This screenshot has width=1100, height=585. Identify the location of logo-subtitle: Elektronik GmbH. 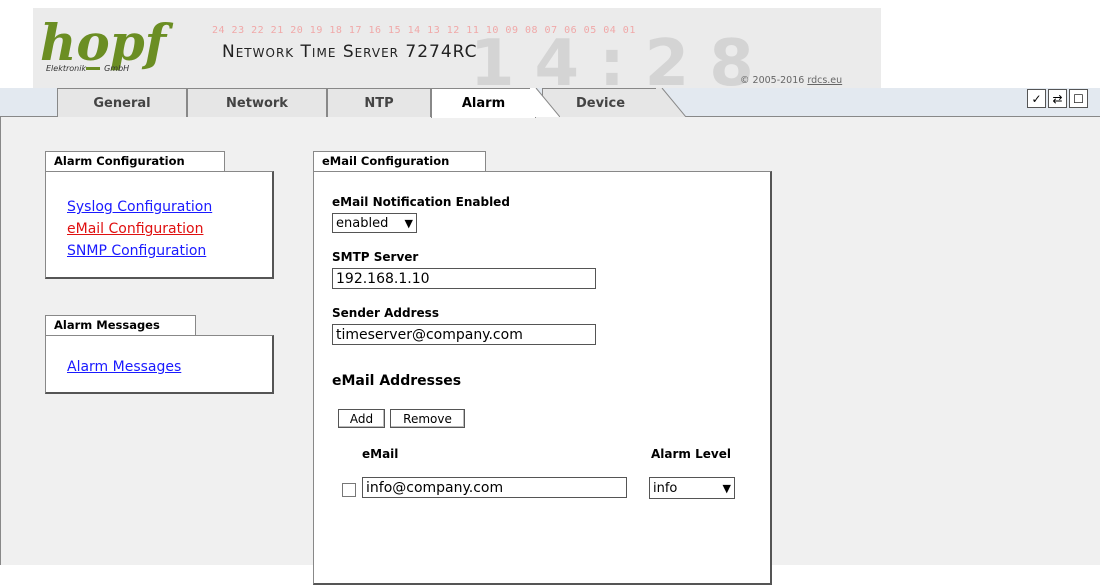
(87, 68).